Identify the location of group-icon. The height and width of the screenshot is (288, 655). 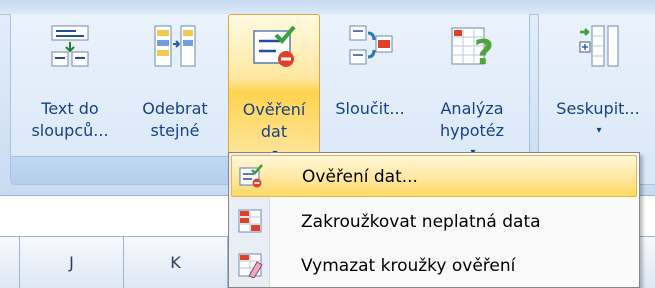
(599, 46).